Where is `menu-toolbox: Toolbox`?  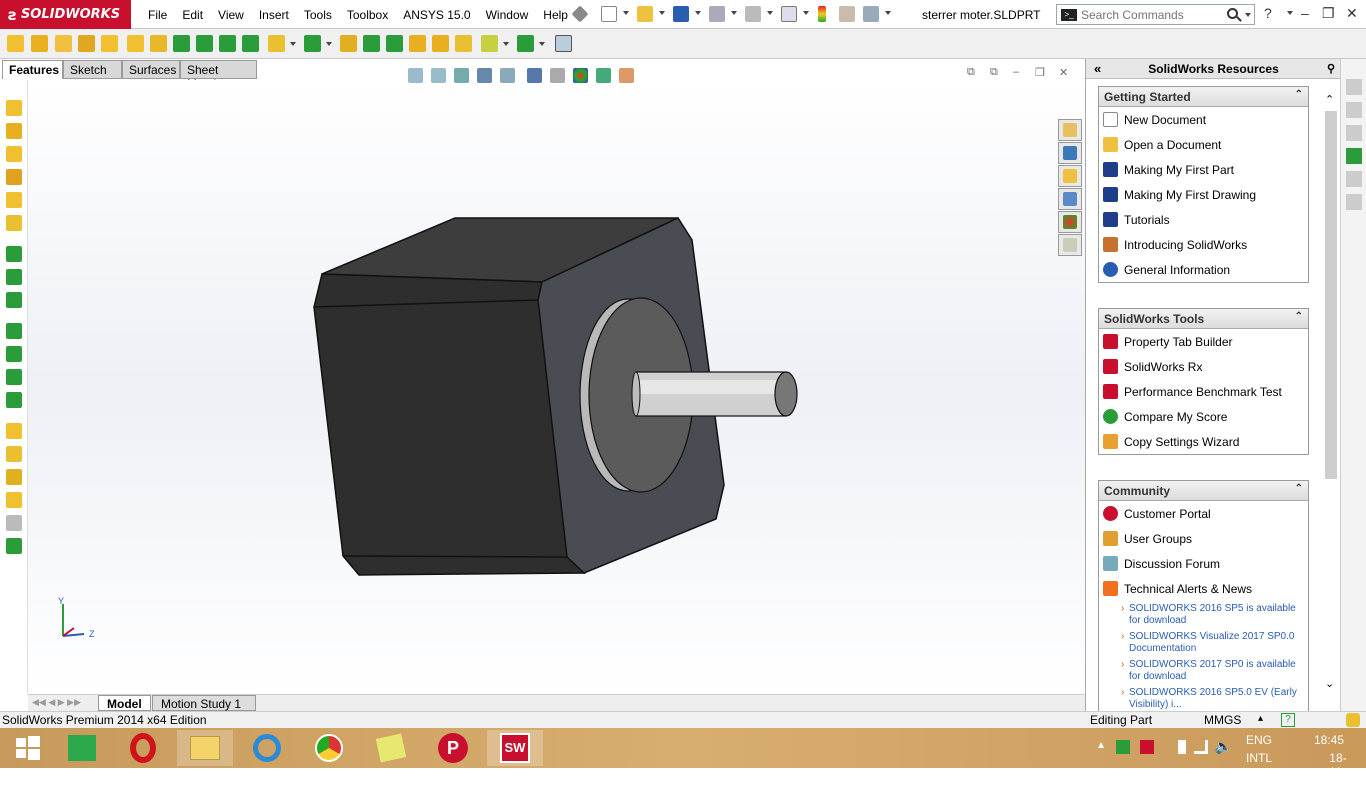
menu-toolbox: Toolbox is located at coordinates (367, 15).